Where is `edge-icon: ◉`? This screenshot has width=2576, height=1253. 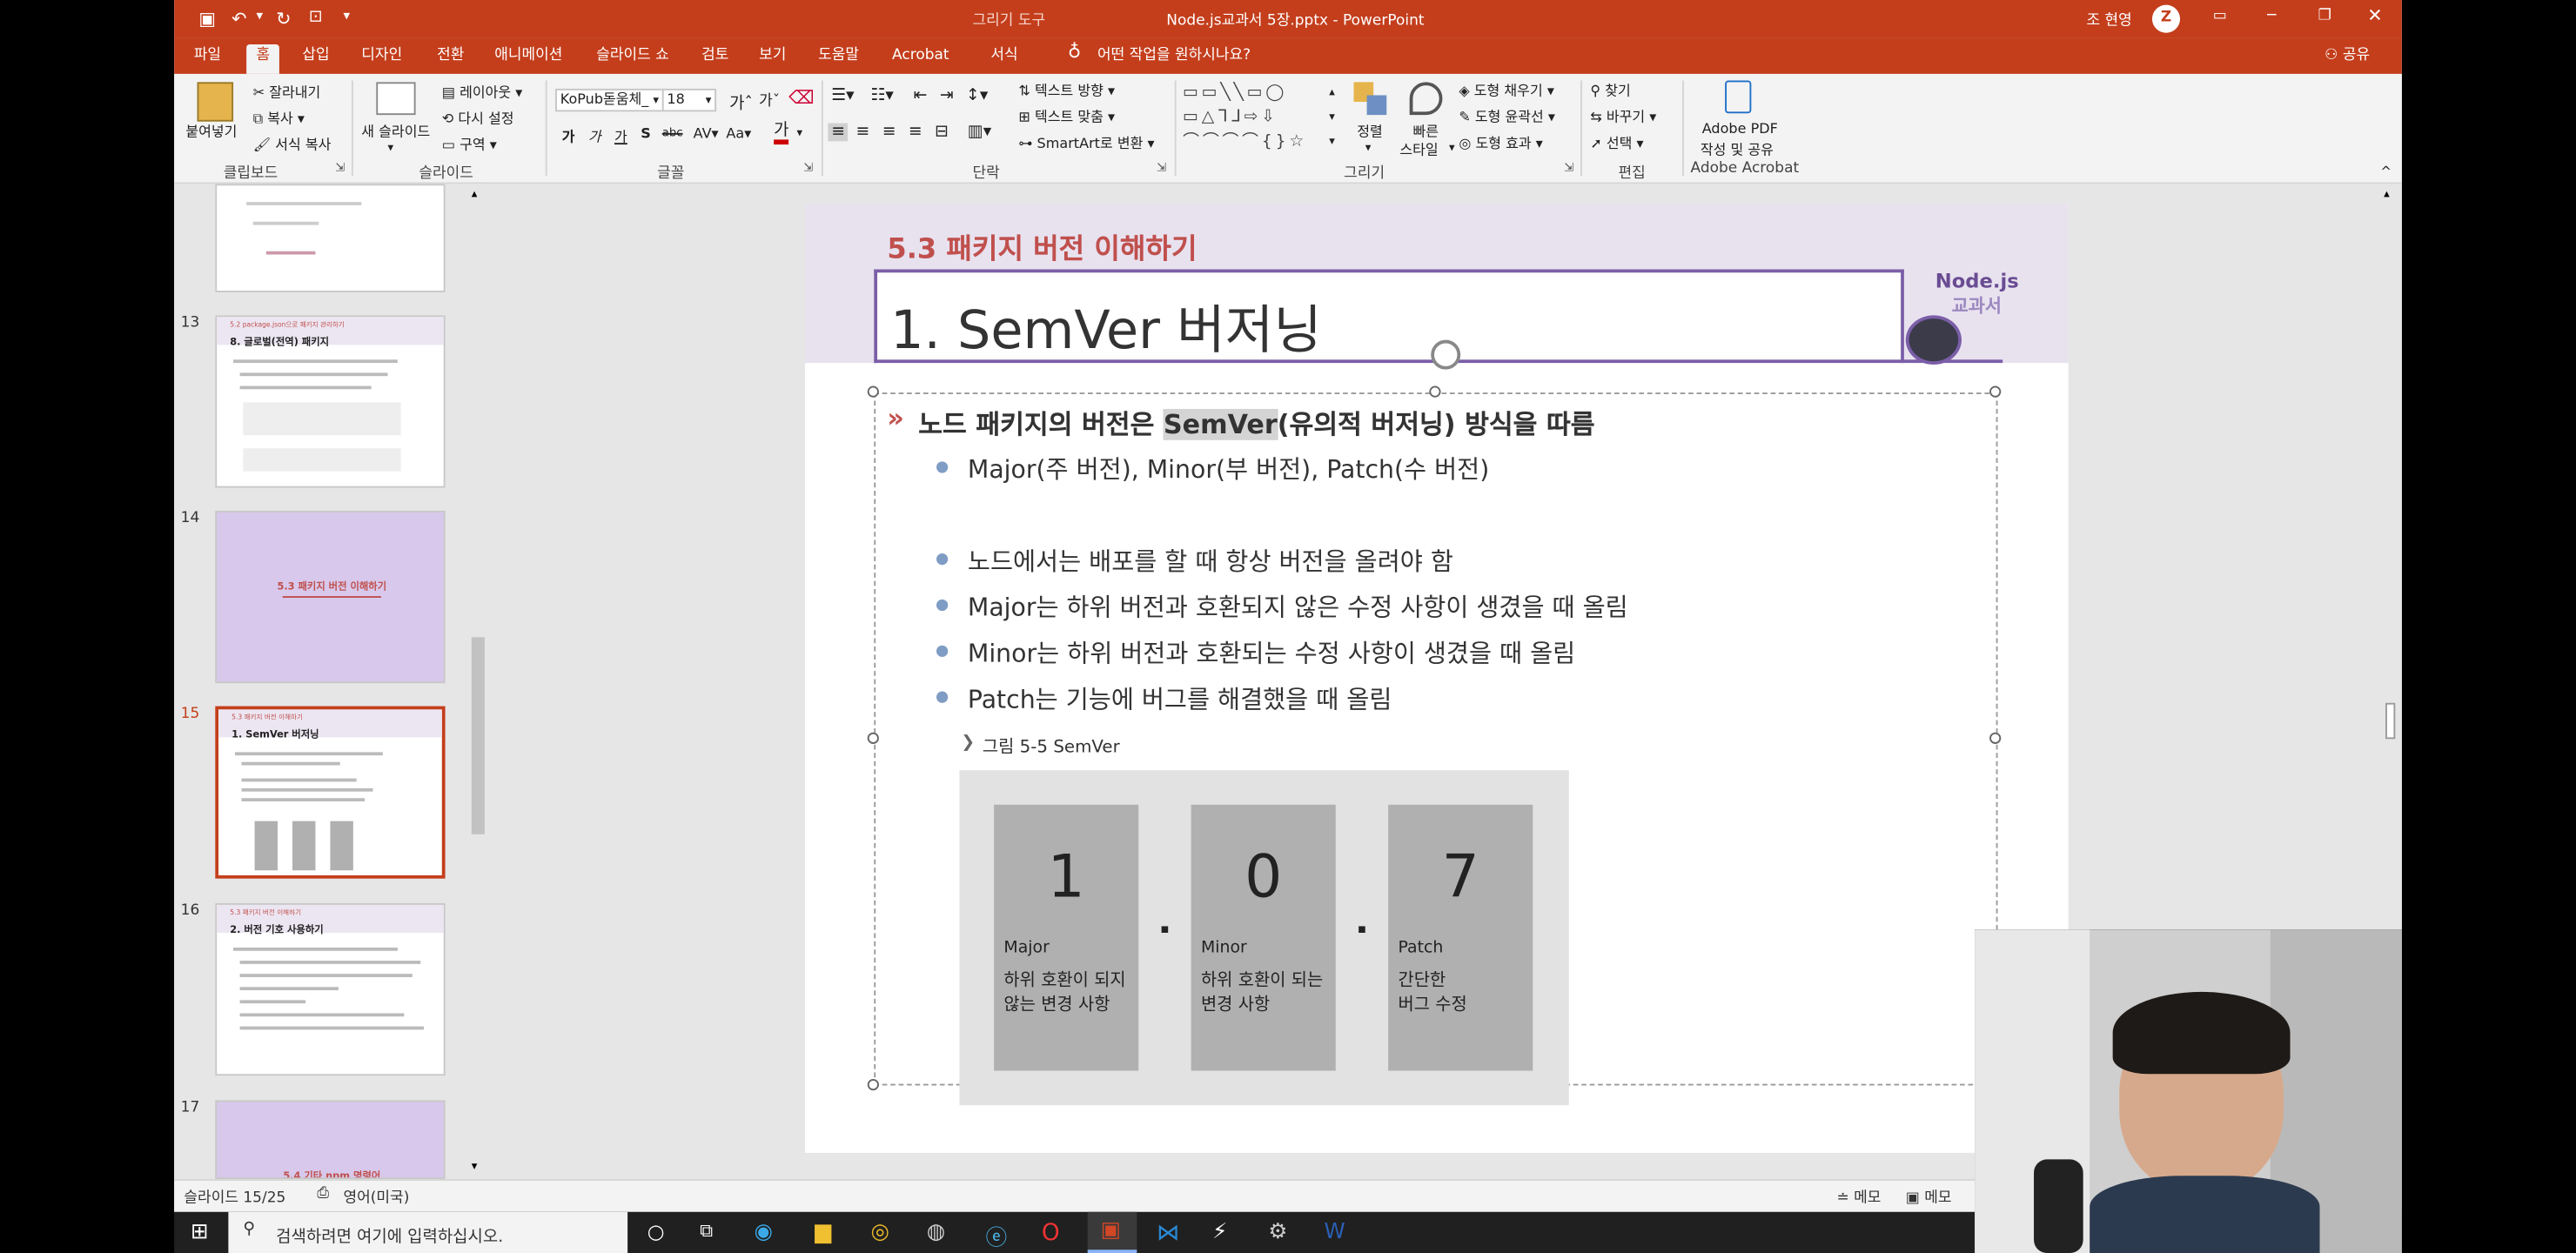 edge-icon: ◉ is located at coordinates (766, 1232).